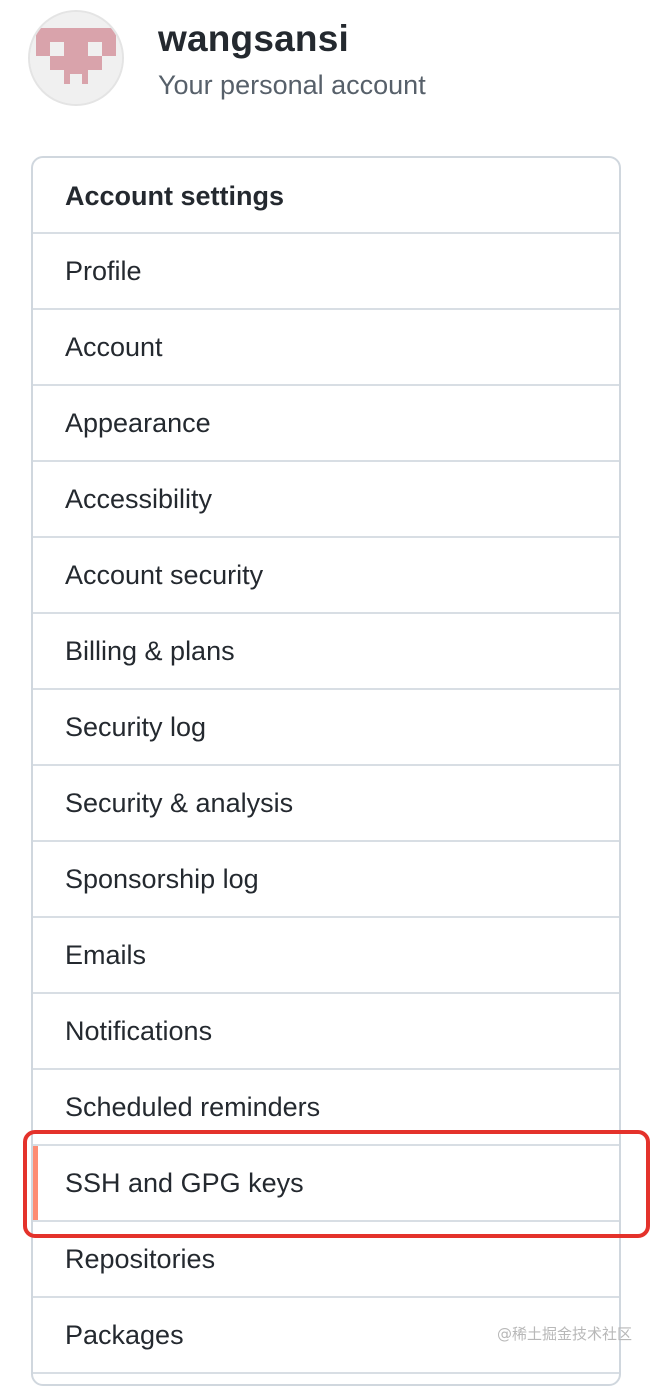 This screenshot has width=652, height=1386. I want to click on menu-item-appearance: Appearance, so click(326, 424).